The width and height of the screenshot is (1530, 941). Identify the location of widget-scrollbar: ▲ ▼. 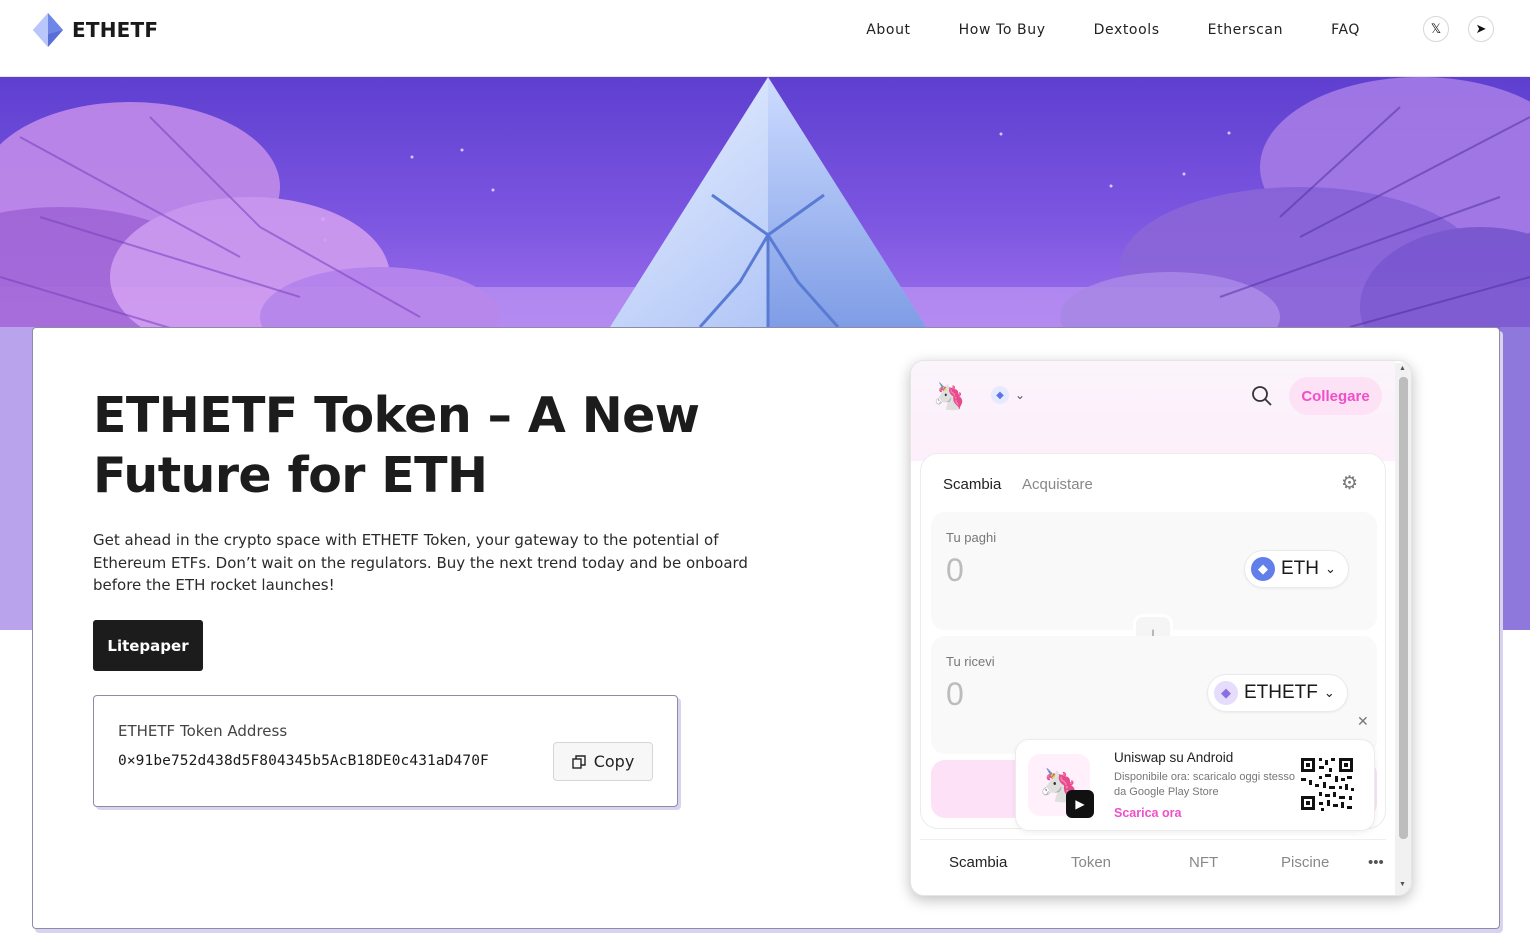
(1403, 629).